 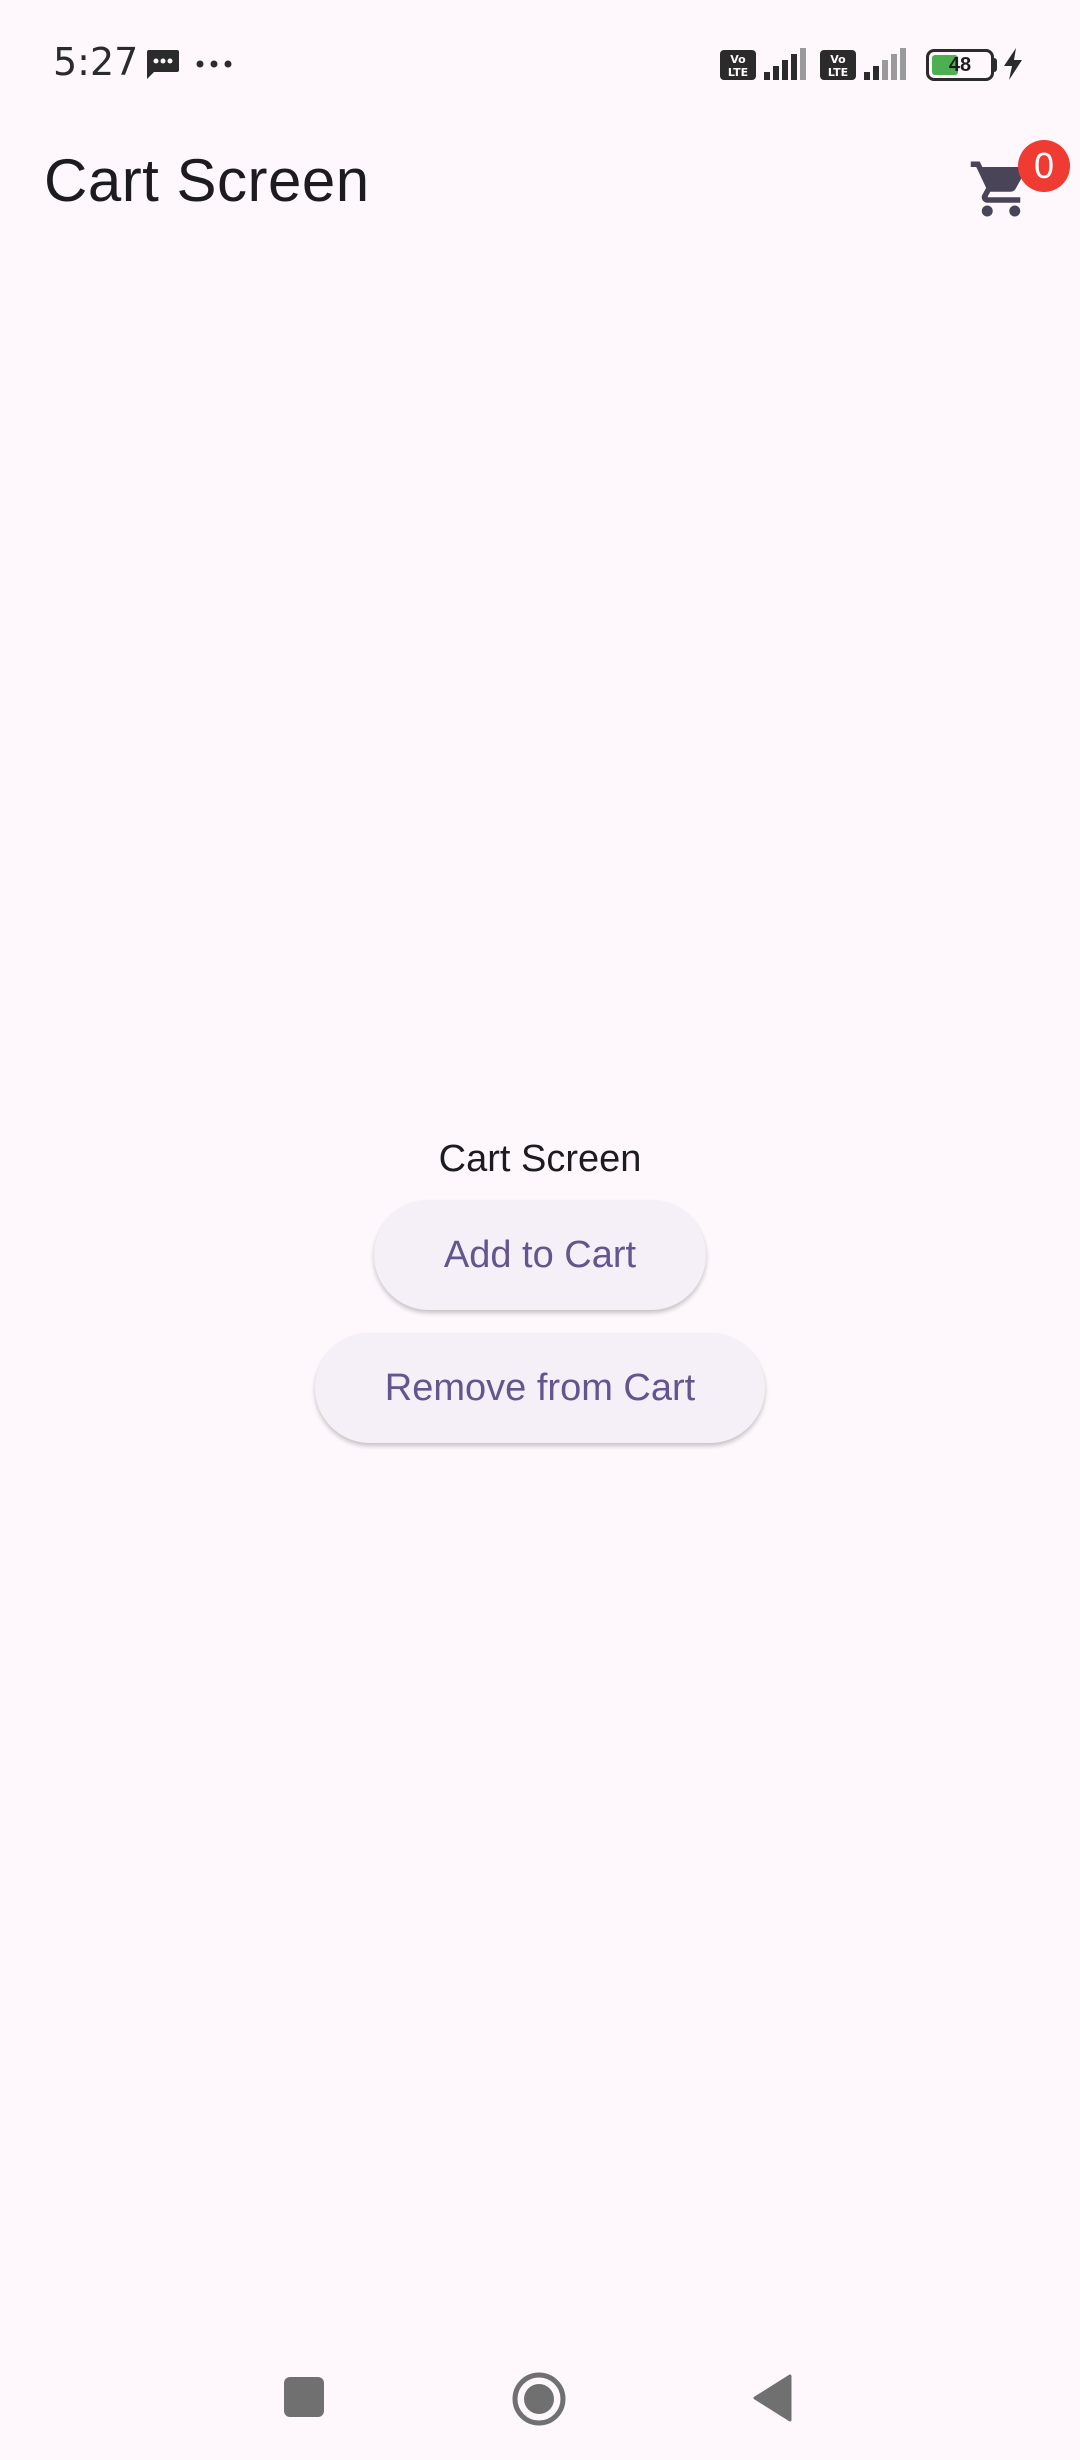 I want to click on recents-square-icon, so click(x=304, y=2397).